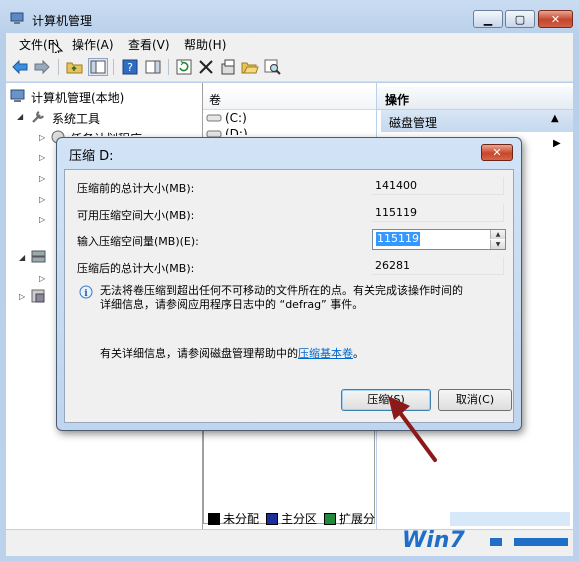 The image size is (579, 561). I want to click on computer-management-icon, so click(17, 18).